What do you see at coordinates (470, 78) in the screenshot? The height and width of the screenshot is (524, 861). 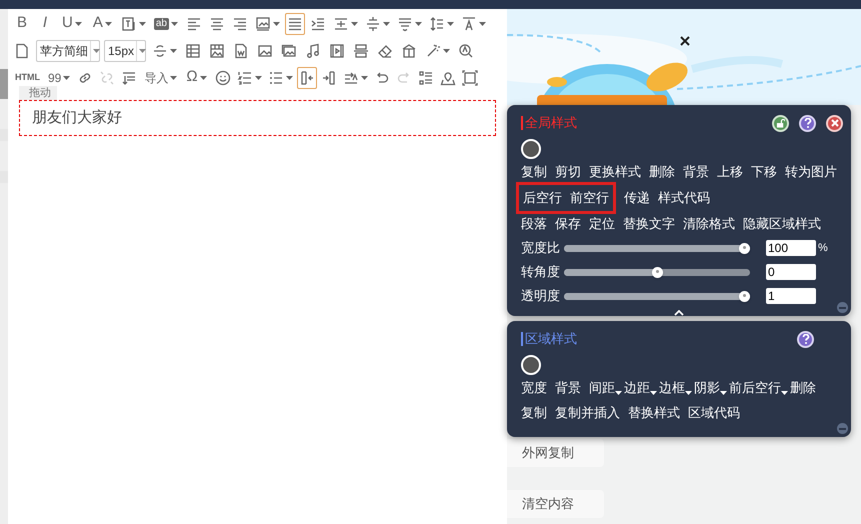 I see `fullscreen-icon` at bounding box center [470, 78].